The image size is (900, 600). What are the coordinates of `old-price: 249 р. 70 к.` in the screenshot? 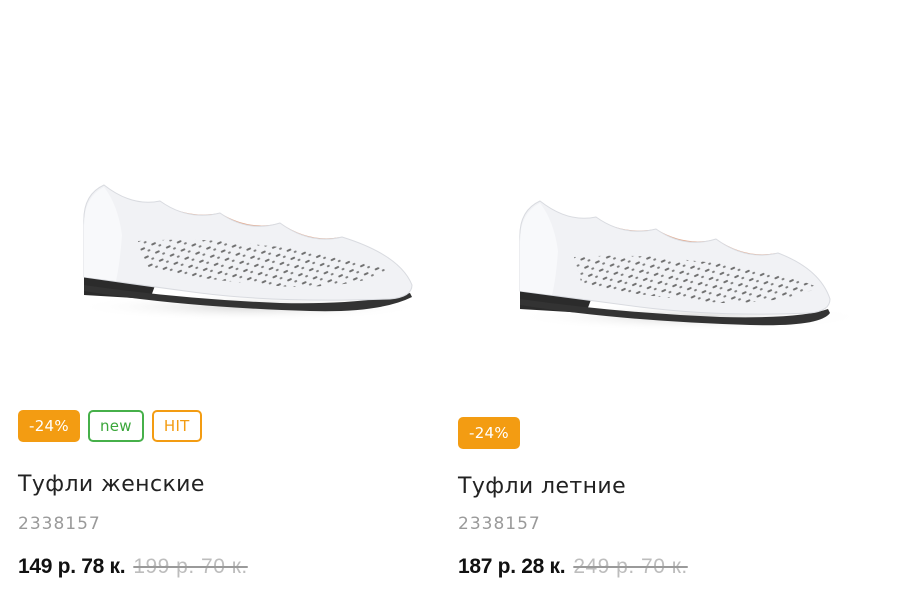 It's located at (630, 566).